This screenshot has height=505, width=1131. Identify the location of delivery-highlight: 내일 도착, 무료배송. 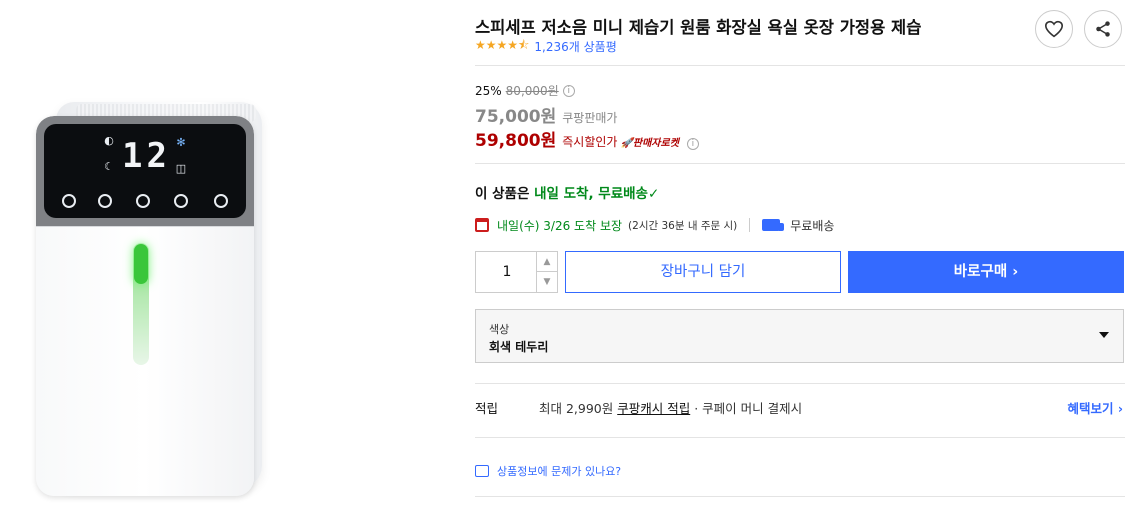
(591, 194).